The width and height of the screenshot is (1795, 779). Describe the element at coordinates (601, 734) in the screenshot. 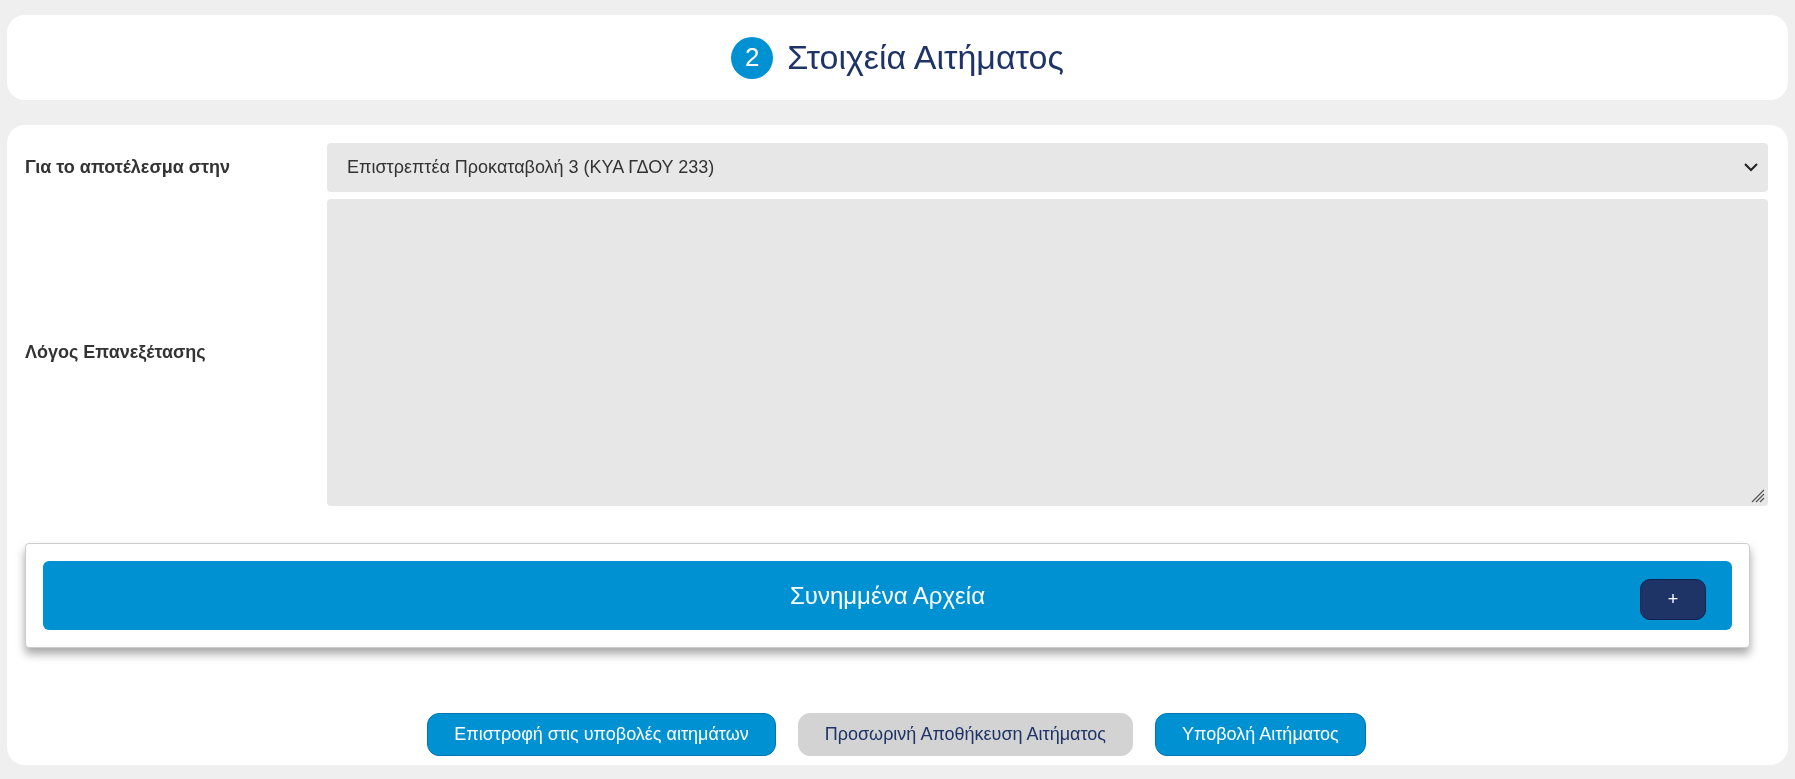

I see `action-button: Επιστροφή στις υποβολές αιτημάτων` at that location.